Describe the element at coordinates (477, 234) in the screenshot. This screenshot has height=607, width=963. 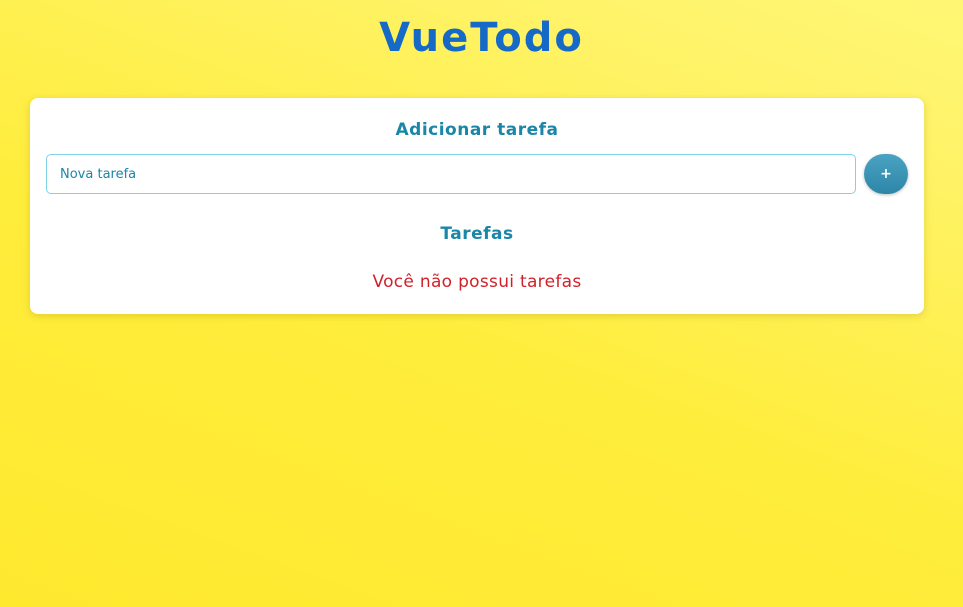
I see `tasks-heading: Tarefas` at that location.